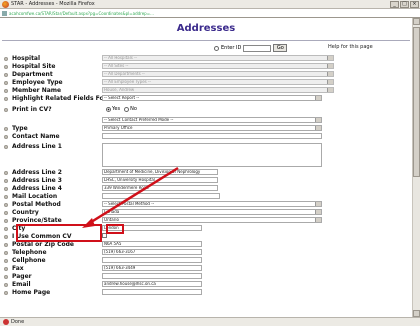  What do you see at coordinates (36, 136) in the screenshot?
I see `field-label: Contact Name` at bounding box center [36, 136].